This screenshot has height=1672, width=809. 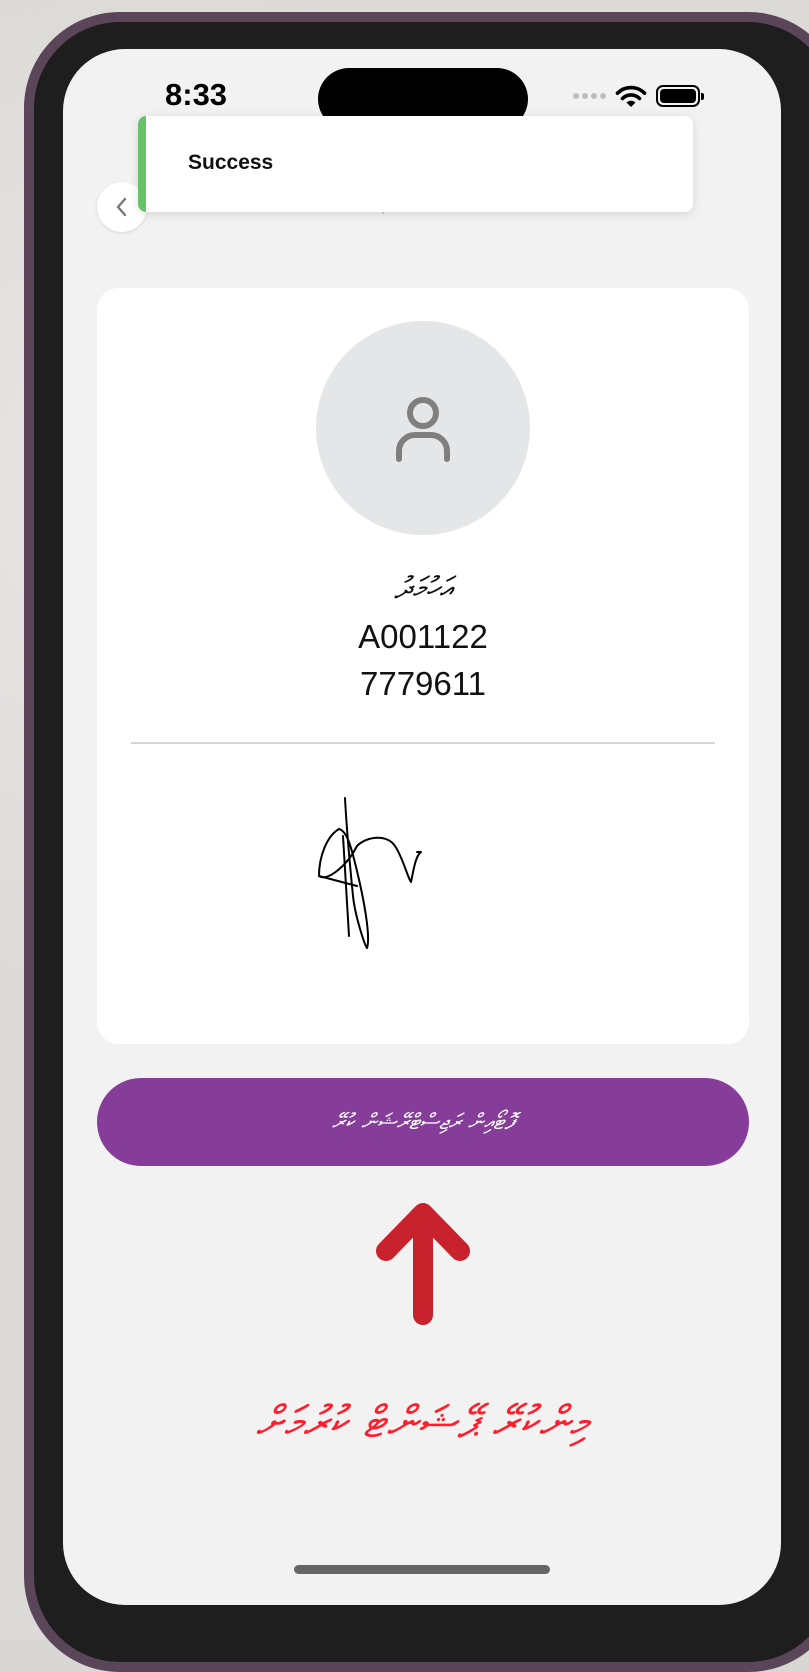 I want to click on signature-image, so click(x=370, y=873).